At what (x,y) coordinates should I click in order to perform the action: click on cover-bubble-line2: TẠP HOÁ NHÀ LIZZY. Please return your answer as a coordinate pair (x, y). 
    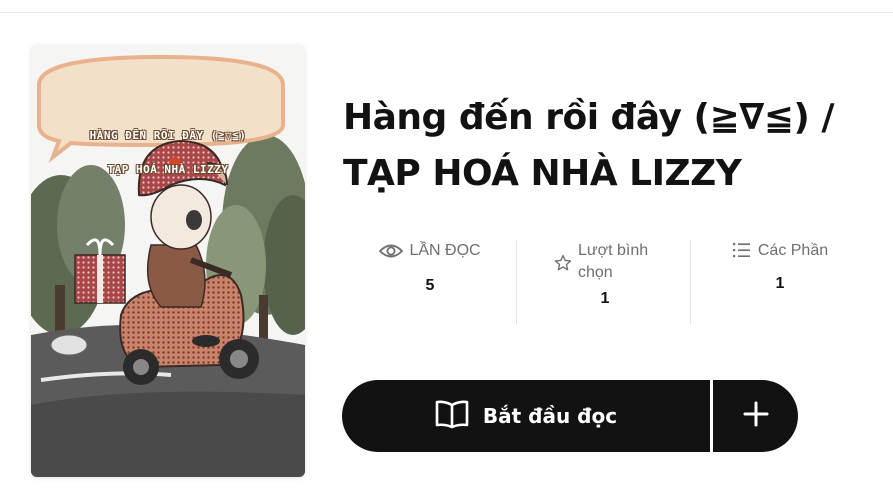
    Looking at the image, I should click on (168, 169).